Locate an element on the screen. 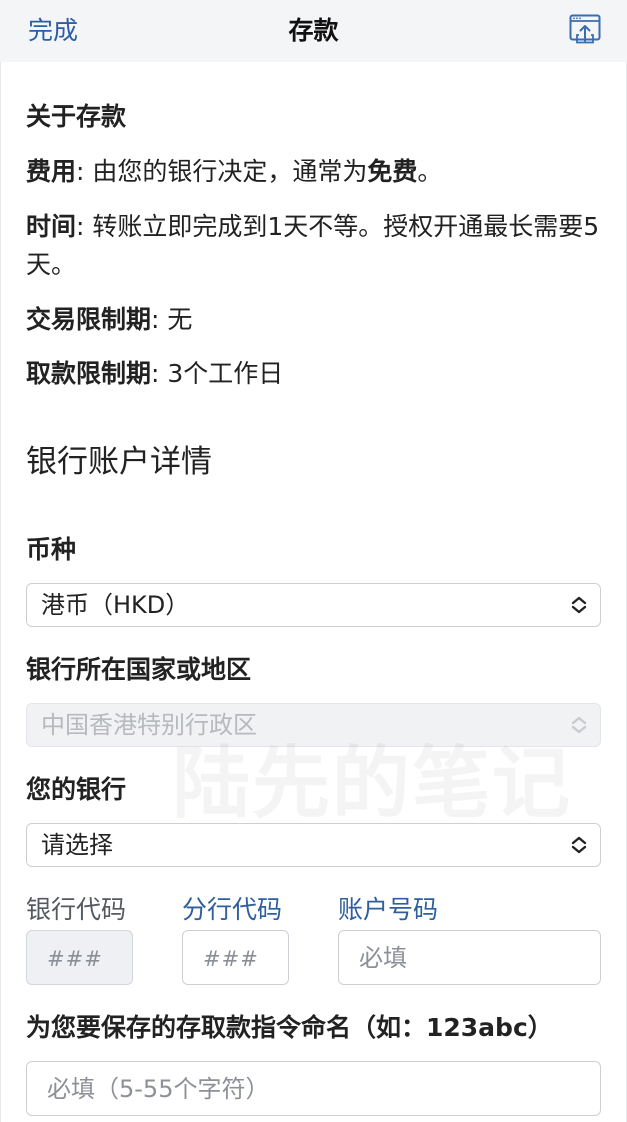  about-heading: 关于存款 is located at coordinates (76, 116).